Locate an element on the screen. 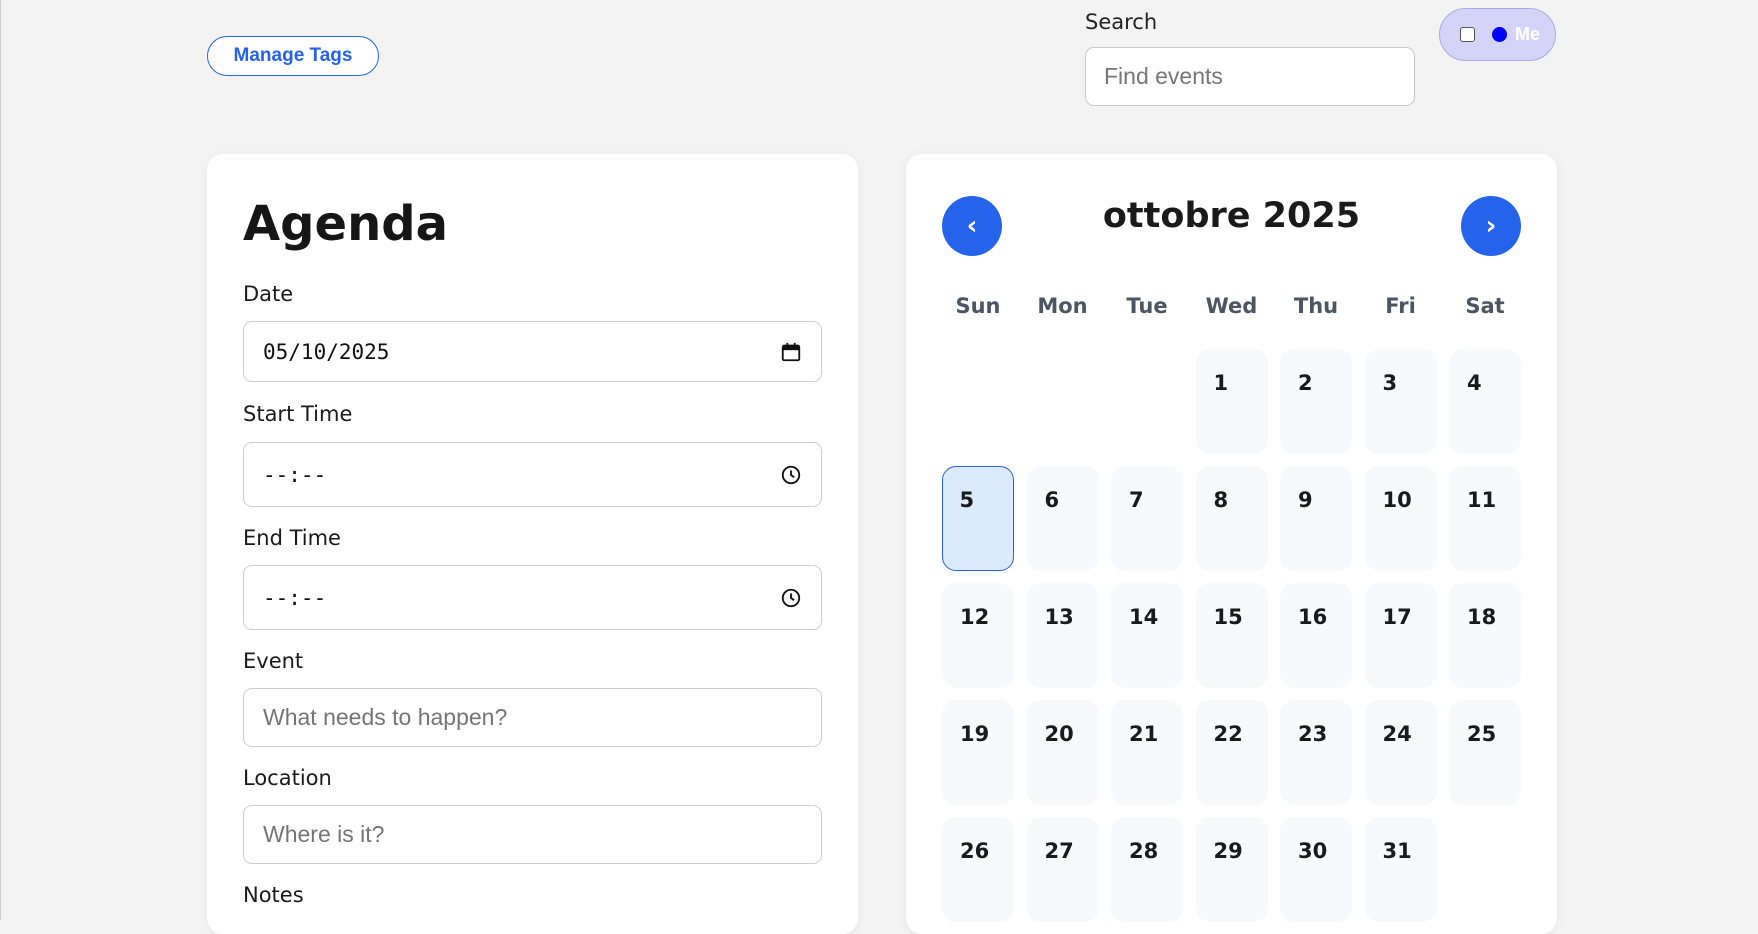 This screenshot has width=1758, height=934. next-month-button: › is located at coordinates (1491, 226).